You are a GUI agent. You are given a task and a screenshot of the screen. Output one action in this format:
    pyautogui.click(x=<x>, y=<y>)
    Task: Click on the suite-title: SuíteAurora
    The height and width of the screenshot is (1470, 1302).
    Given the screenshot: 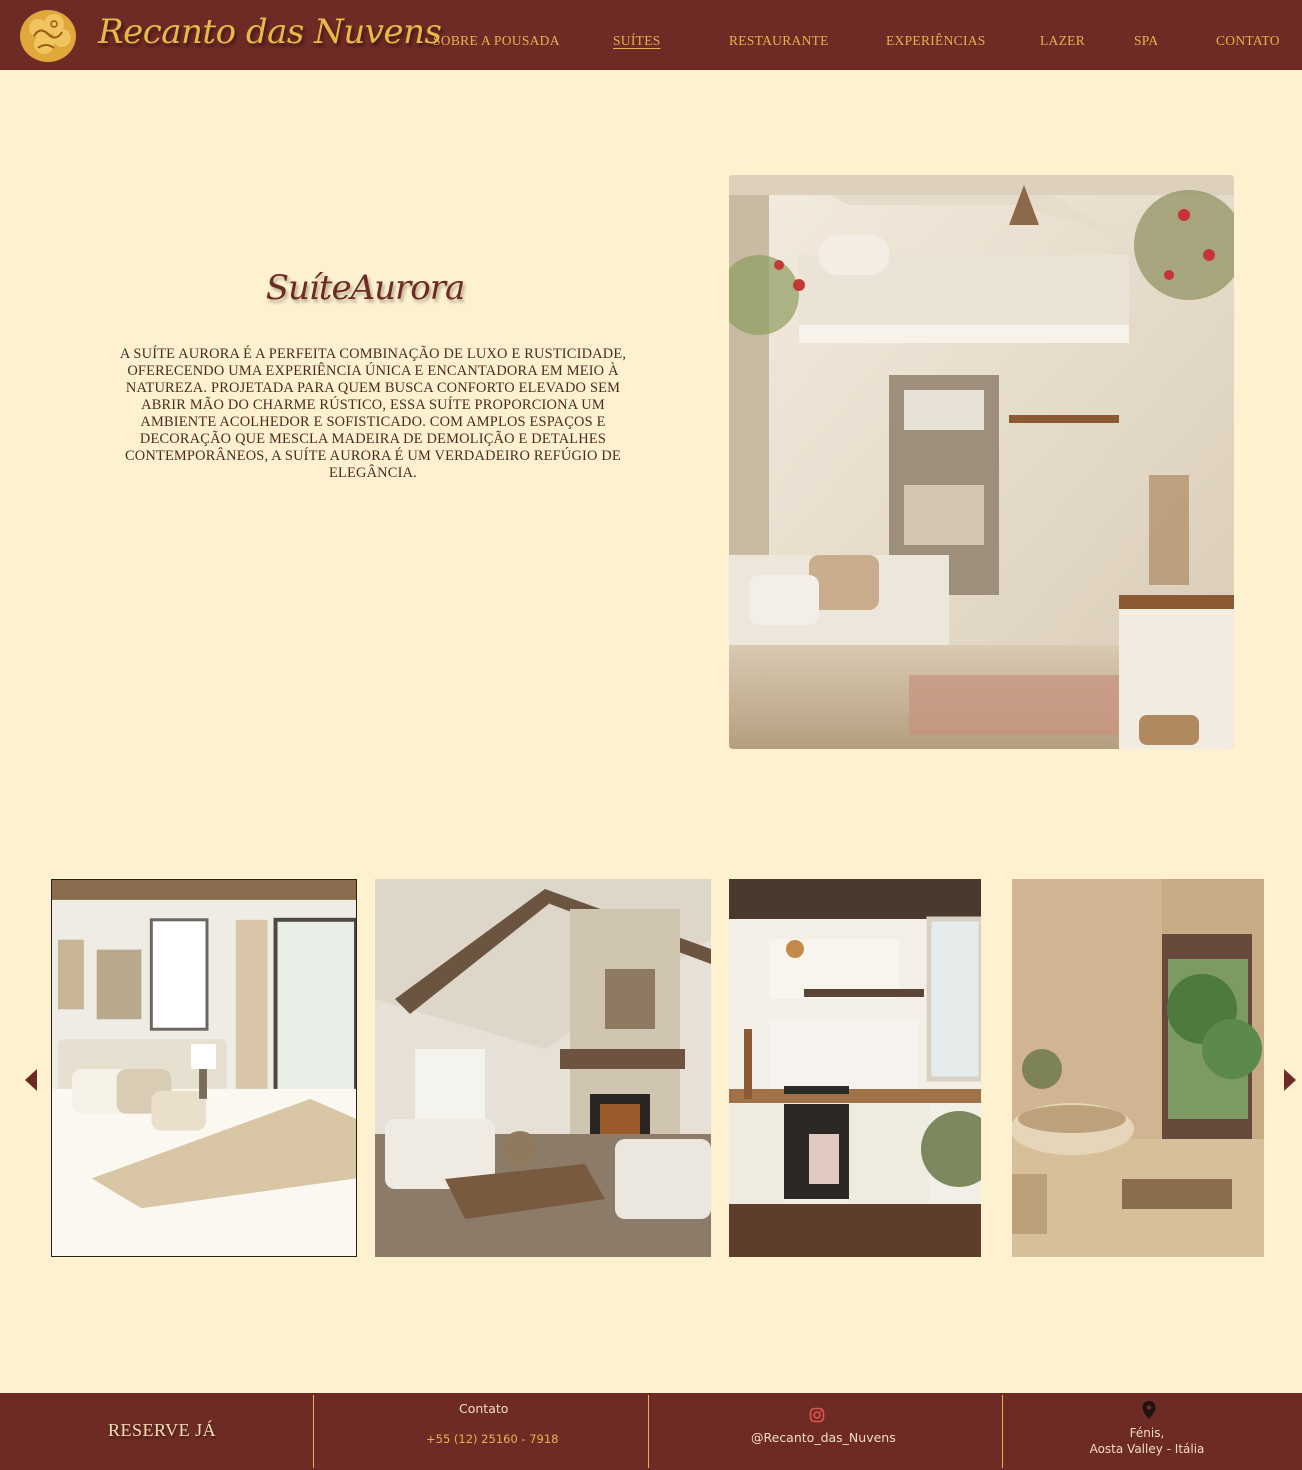 What is the action you would take?
    pyautogui.click(x=365, y=288)
    